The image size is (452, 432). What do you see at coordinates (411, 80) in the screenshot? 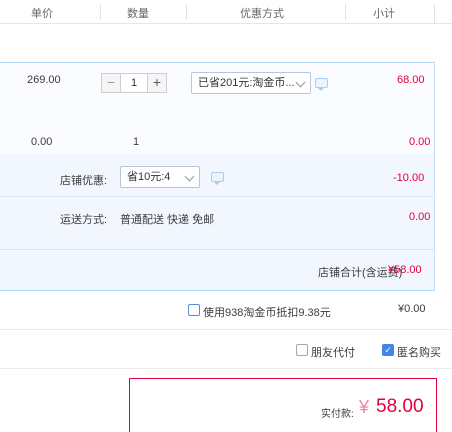
I see `item-subtotal: 68.00` at bounding box center [411, 80].